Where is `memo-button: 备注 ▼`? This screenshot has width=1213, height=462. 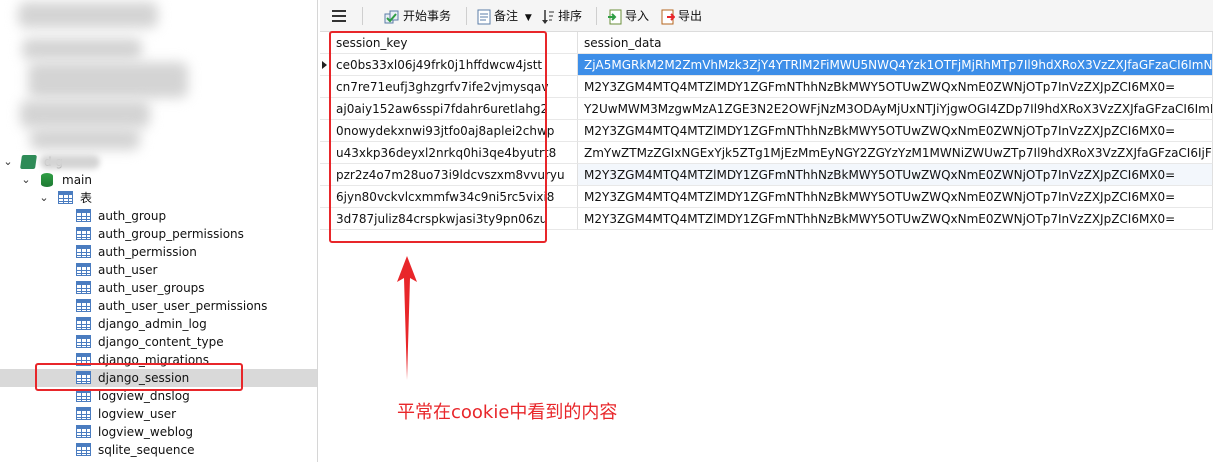 memo-button: 备注 ▼ is located at coordinates (504, 16).